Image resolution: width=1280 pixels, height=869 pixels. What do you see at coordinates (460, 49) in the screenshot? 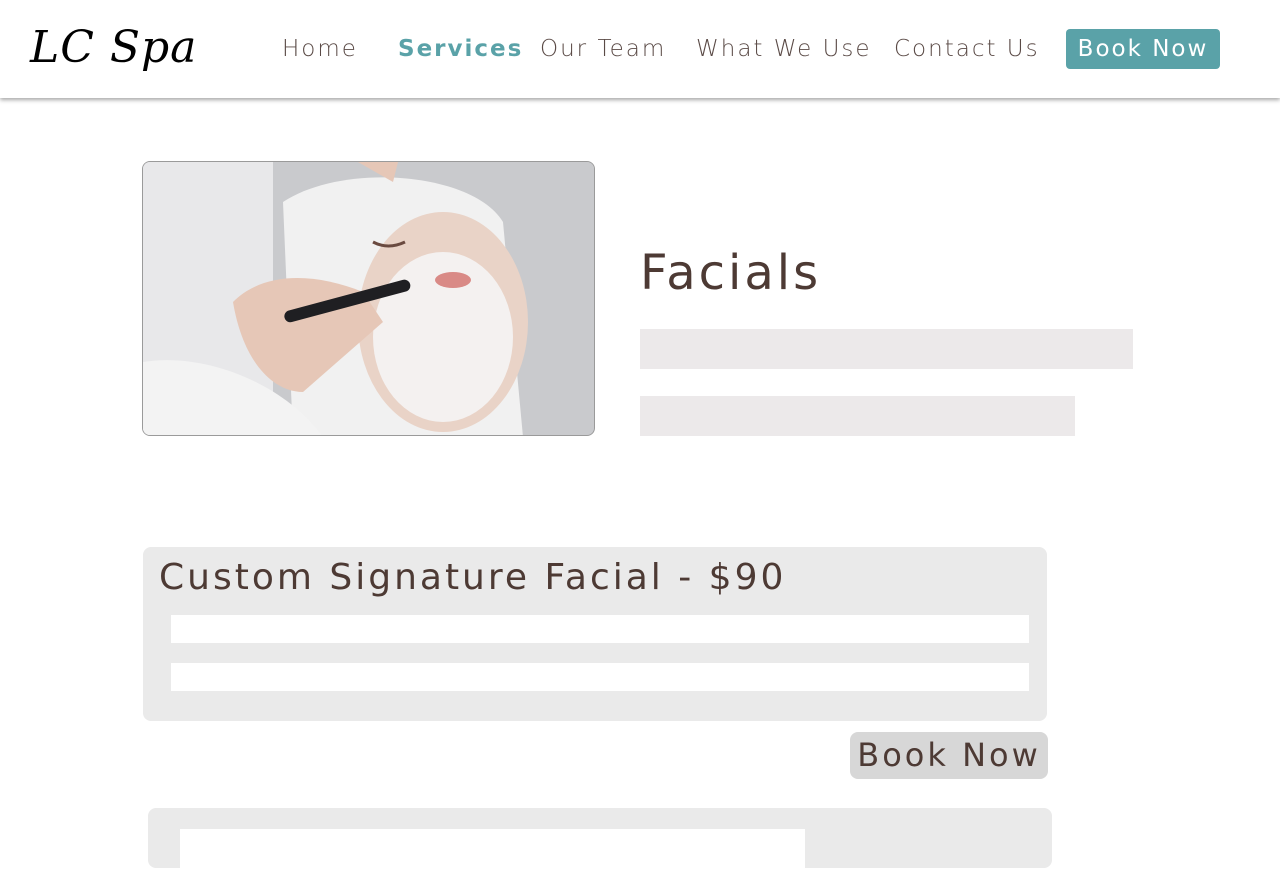
I see `nav-services: Services` at bounding box center [460, 49].